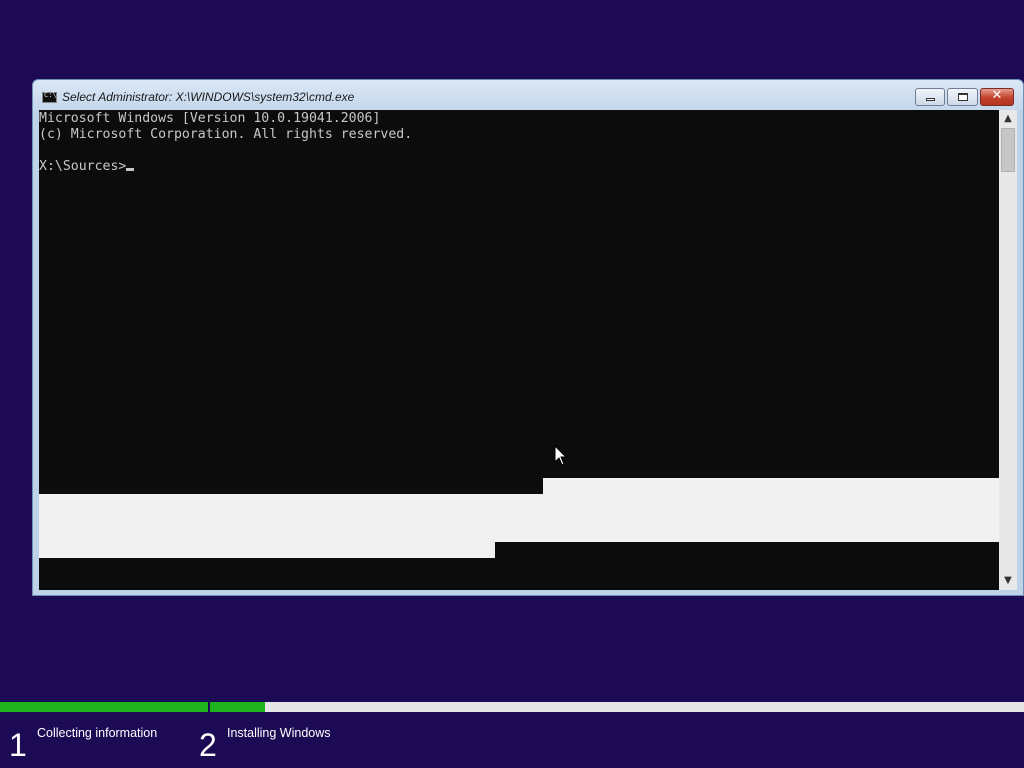 This screenshot has height=768, width=1024. I want to click on maximize-button, so click(962, 97).